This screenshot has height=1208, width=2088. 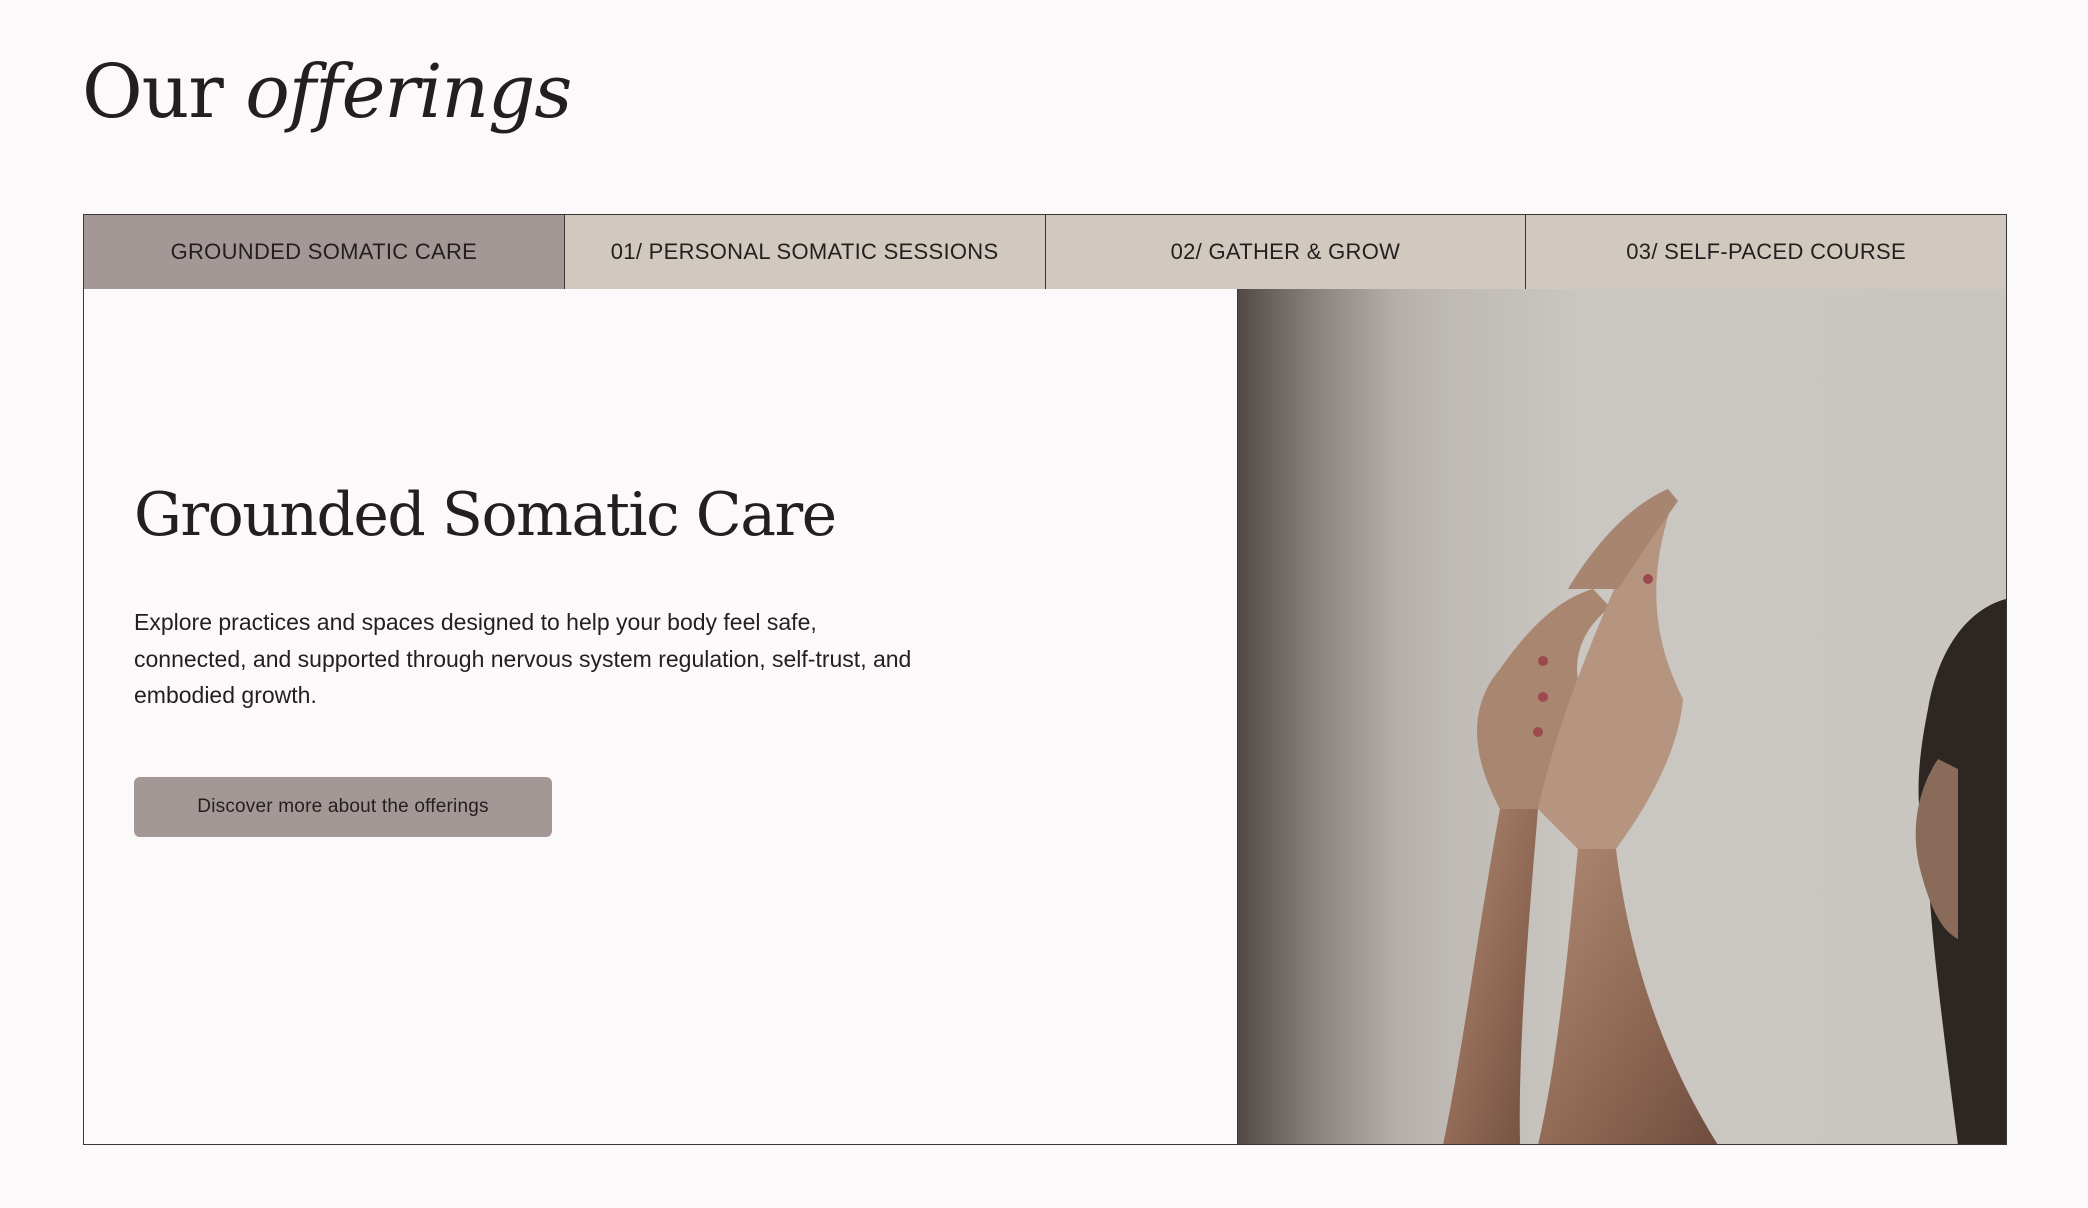 What do you see at coordinates (408, 92) in the screenshot?
I see `heading-italic: offerings` at bounding box center [408, 92].